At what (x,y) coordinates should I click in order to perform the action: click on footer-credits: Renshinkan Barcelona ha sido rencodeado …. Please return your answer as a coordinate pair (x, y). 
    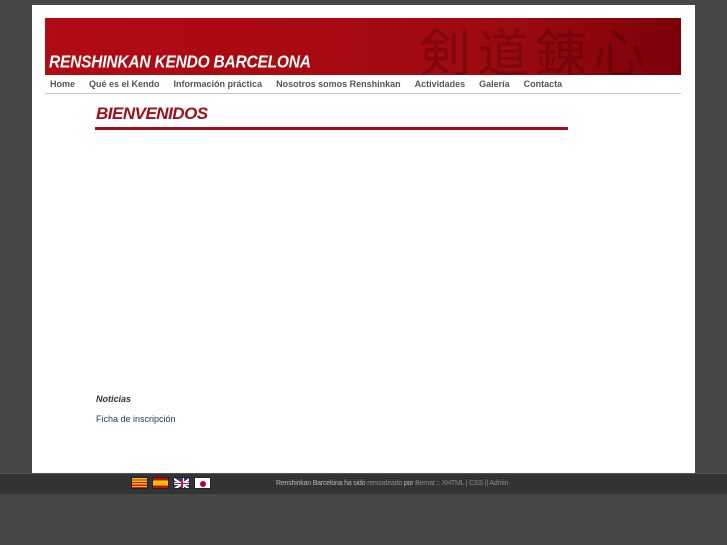
    Looking at the image, I should click on (392, 483).